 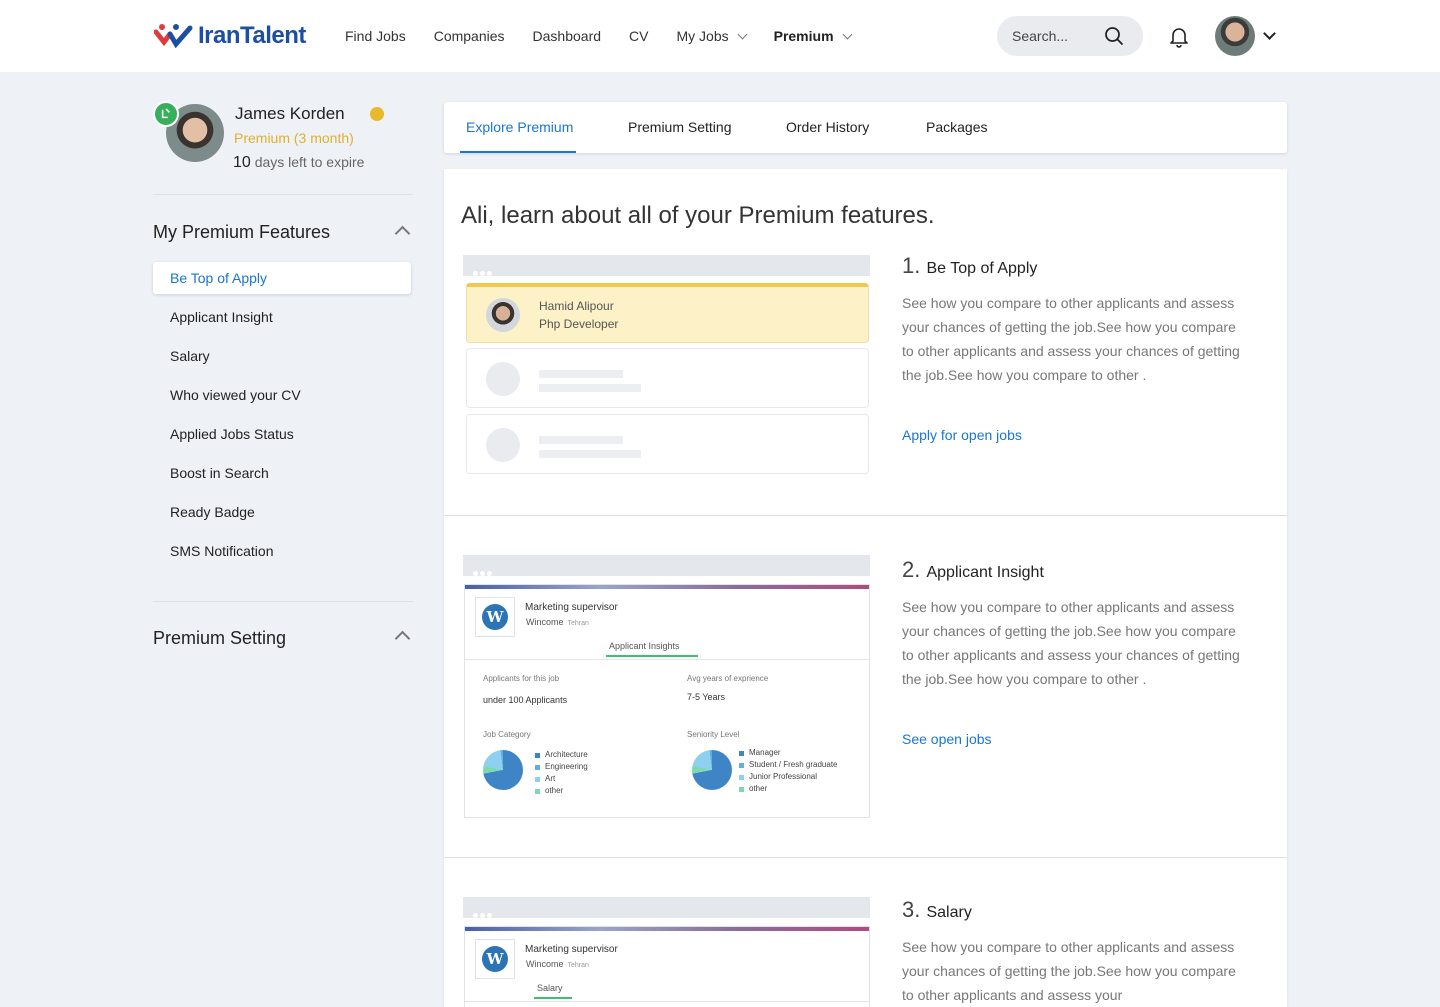 What do you see at coordinates (576, 306) in the screenshot?
I see `applicant-name: Hamid Alipour` at bounding box center [576, 306].